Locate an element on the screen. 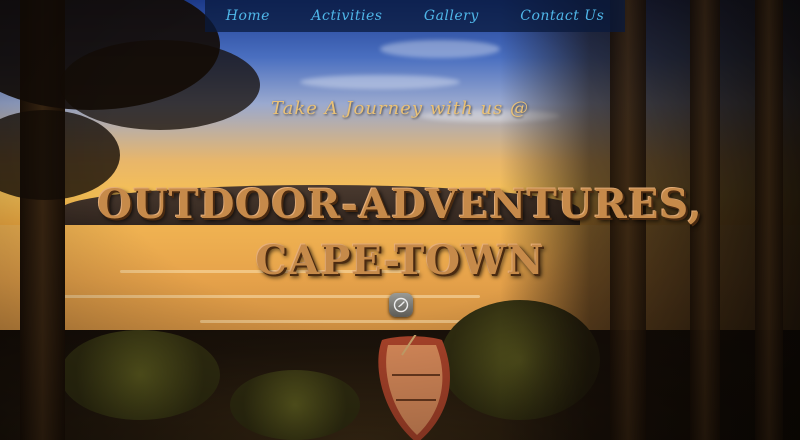 This screenshot has width=800, height=440. nav-gallery: Gallery is located at coordinates (451, 16).